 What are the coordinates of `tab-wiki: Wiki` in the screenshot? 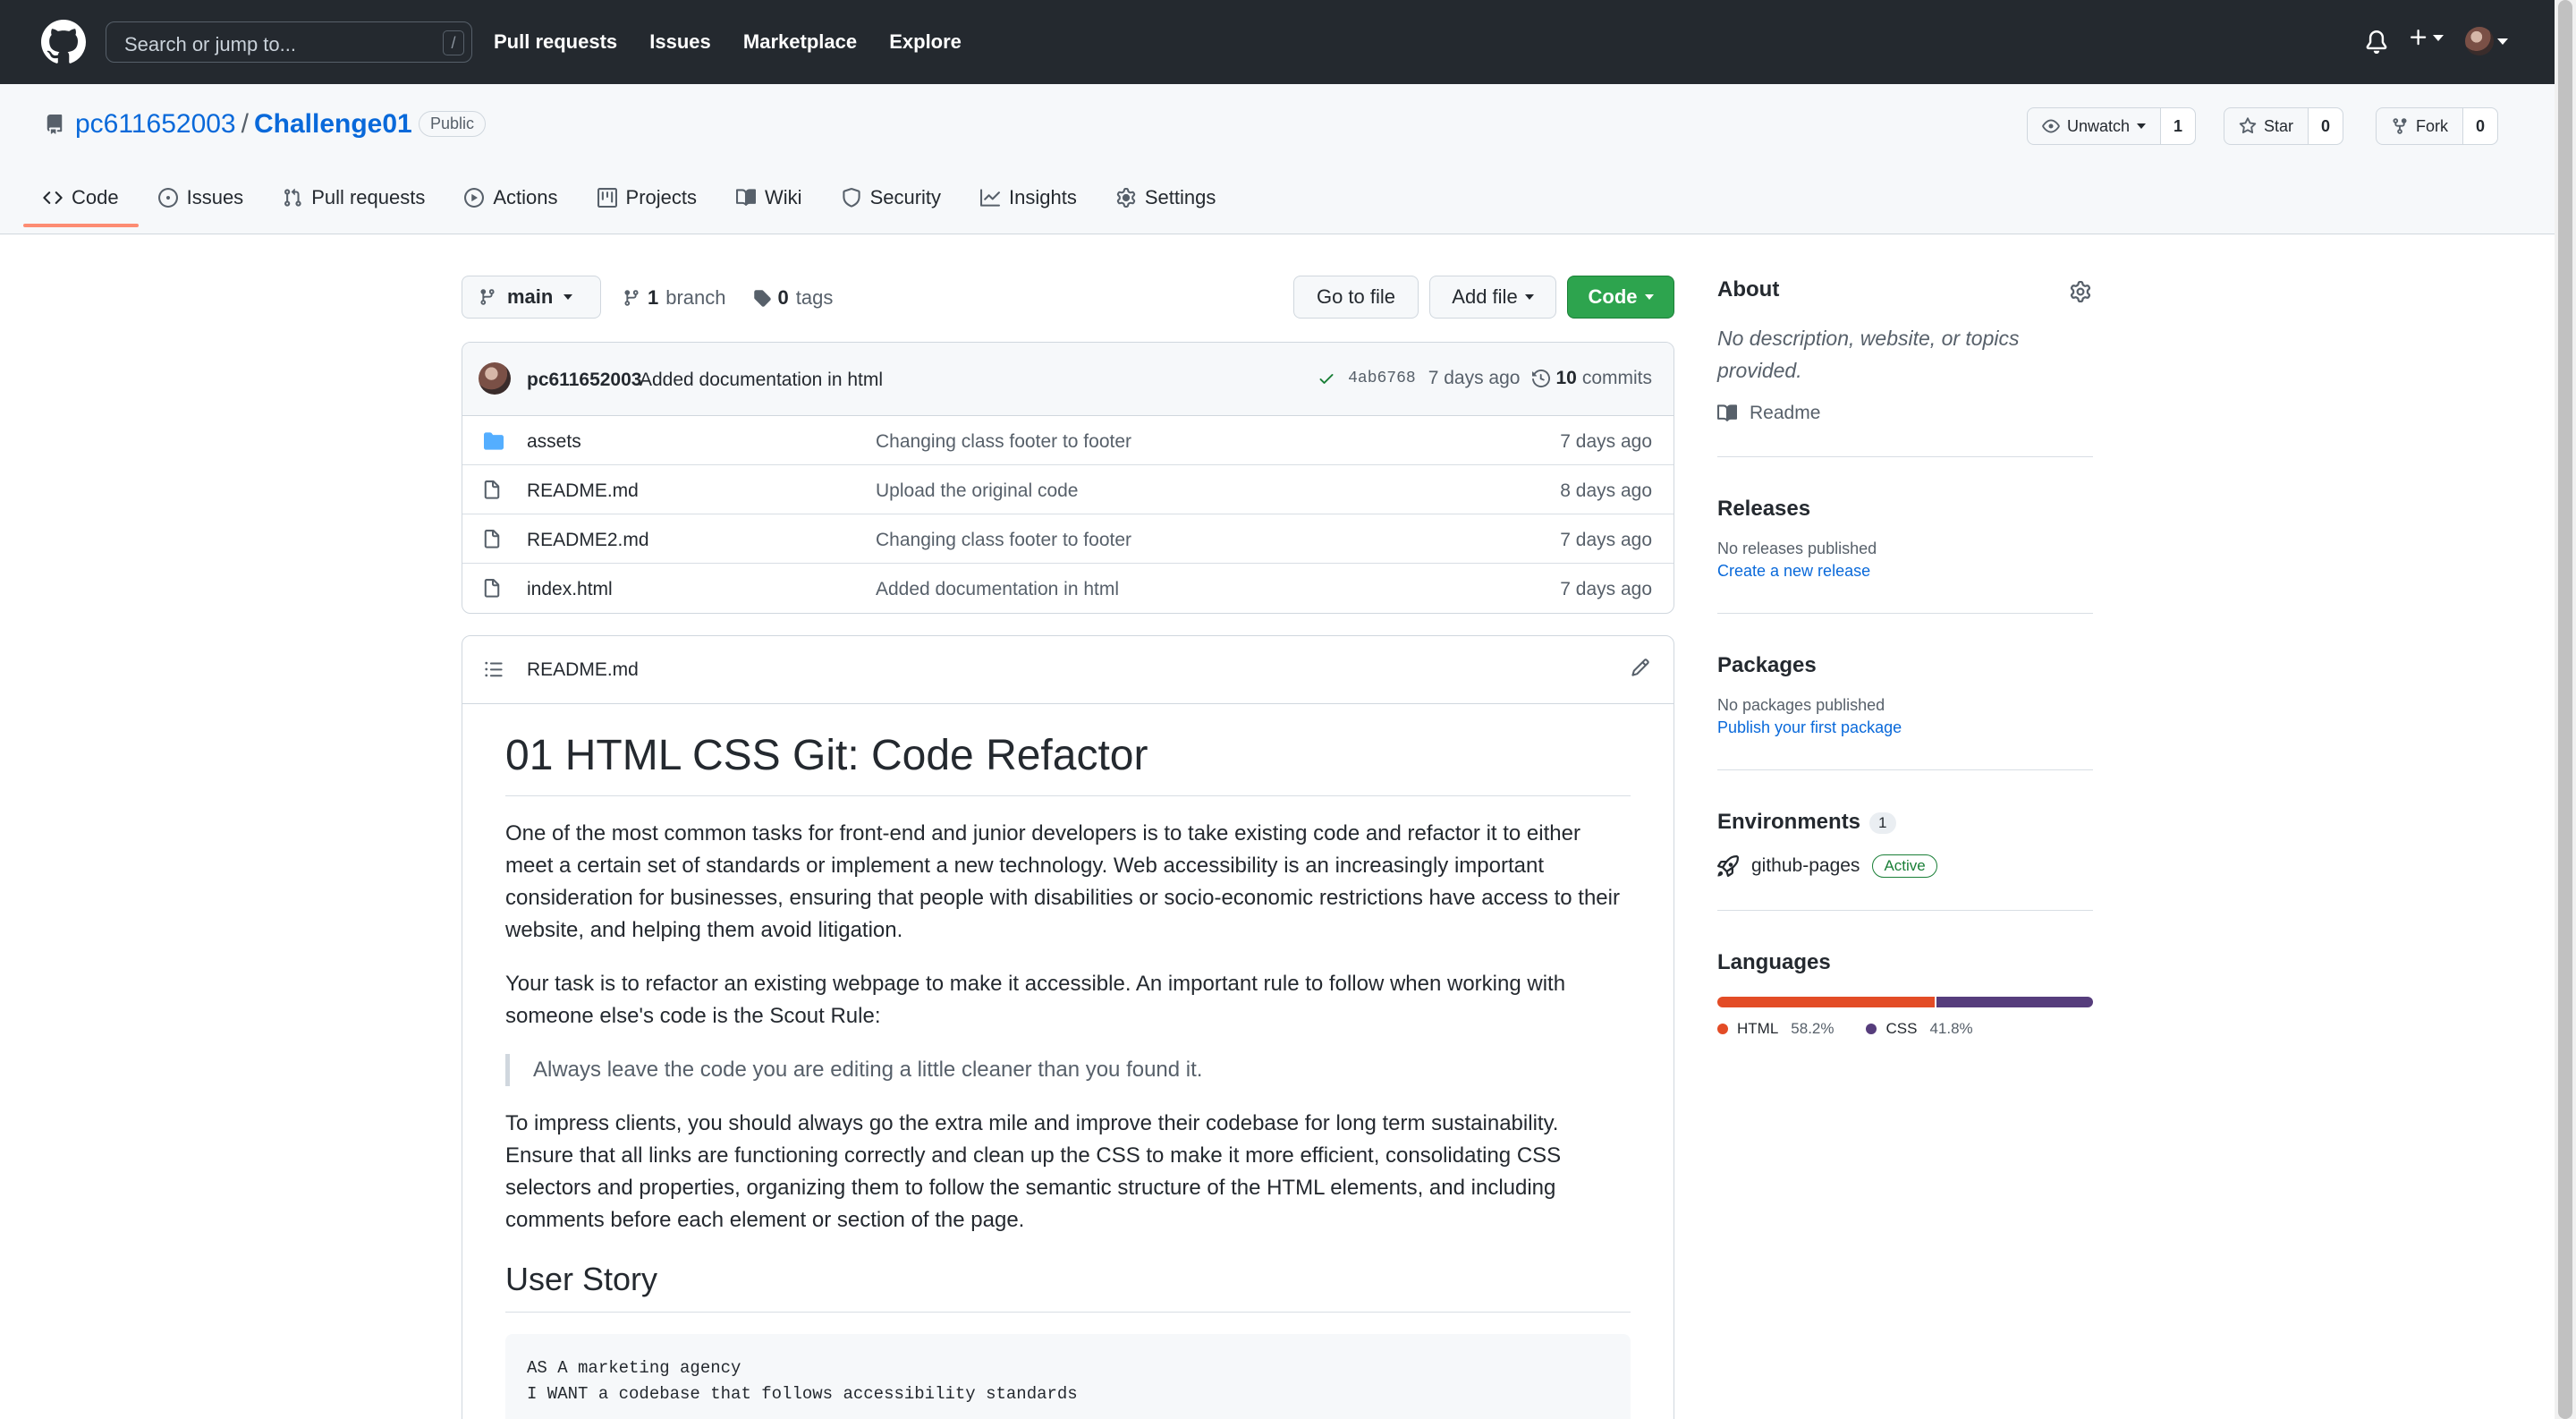 It's located at (769, 206).